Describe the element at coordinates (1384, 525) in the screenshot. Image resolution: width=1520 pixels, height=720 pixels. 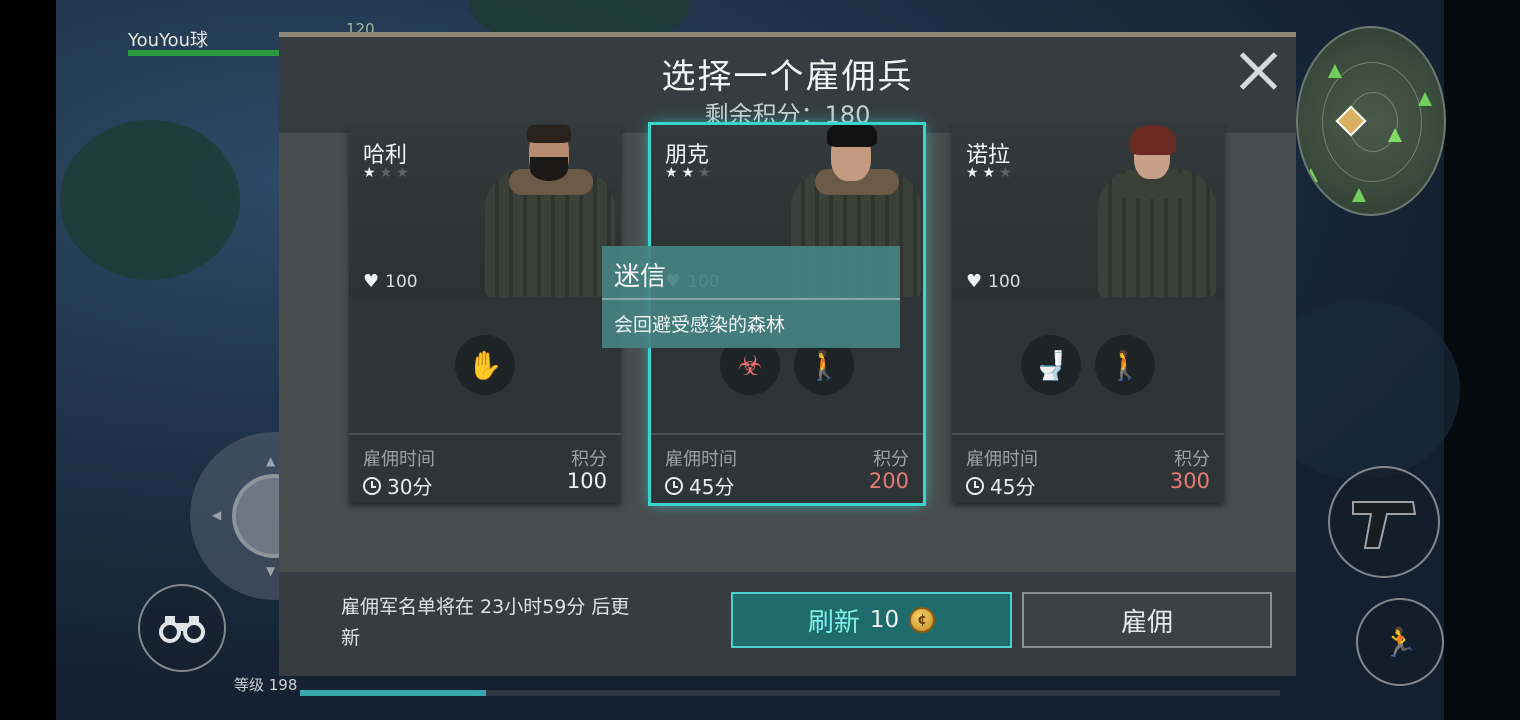
I see `pistol-icon` at that location.